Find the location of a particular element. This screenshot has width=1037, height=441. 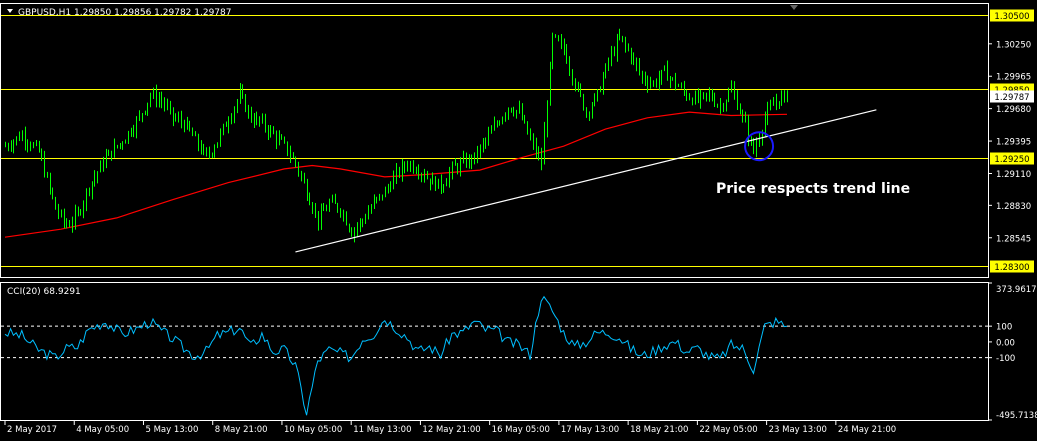

price-tick-label: 1.29680 is located at coordinates (1013, 110).